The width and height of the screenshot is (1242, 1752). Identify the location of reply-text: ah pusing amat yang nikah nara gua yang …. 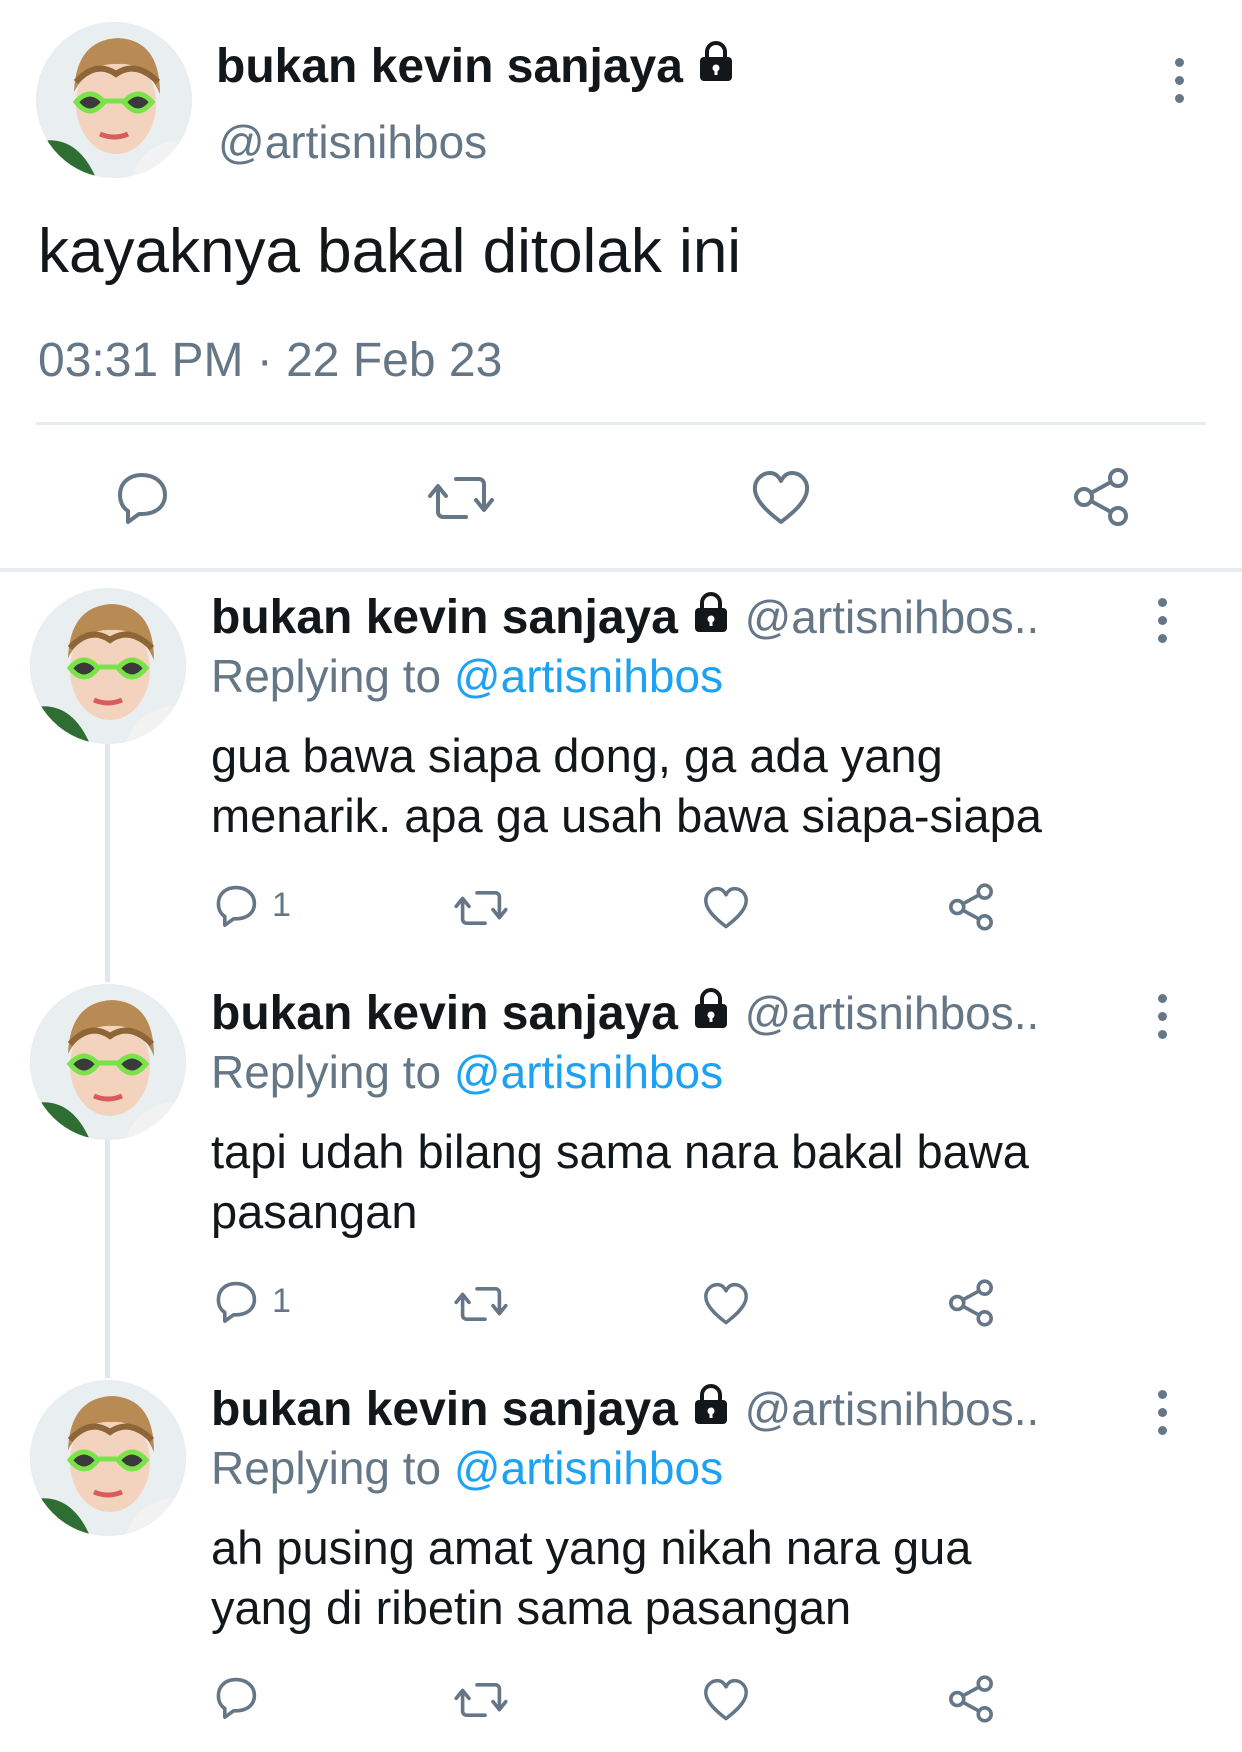
(591, 1578).